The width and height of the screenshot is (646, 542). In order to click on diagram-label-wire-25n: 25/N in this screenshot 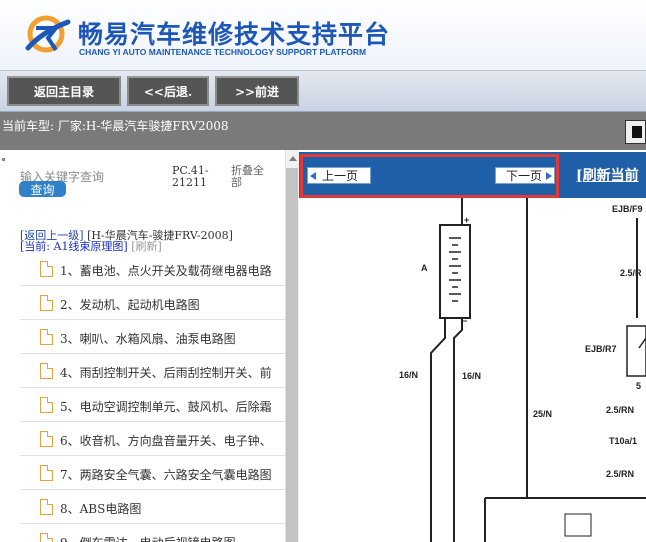, I will do `click(543, 414)`.